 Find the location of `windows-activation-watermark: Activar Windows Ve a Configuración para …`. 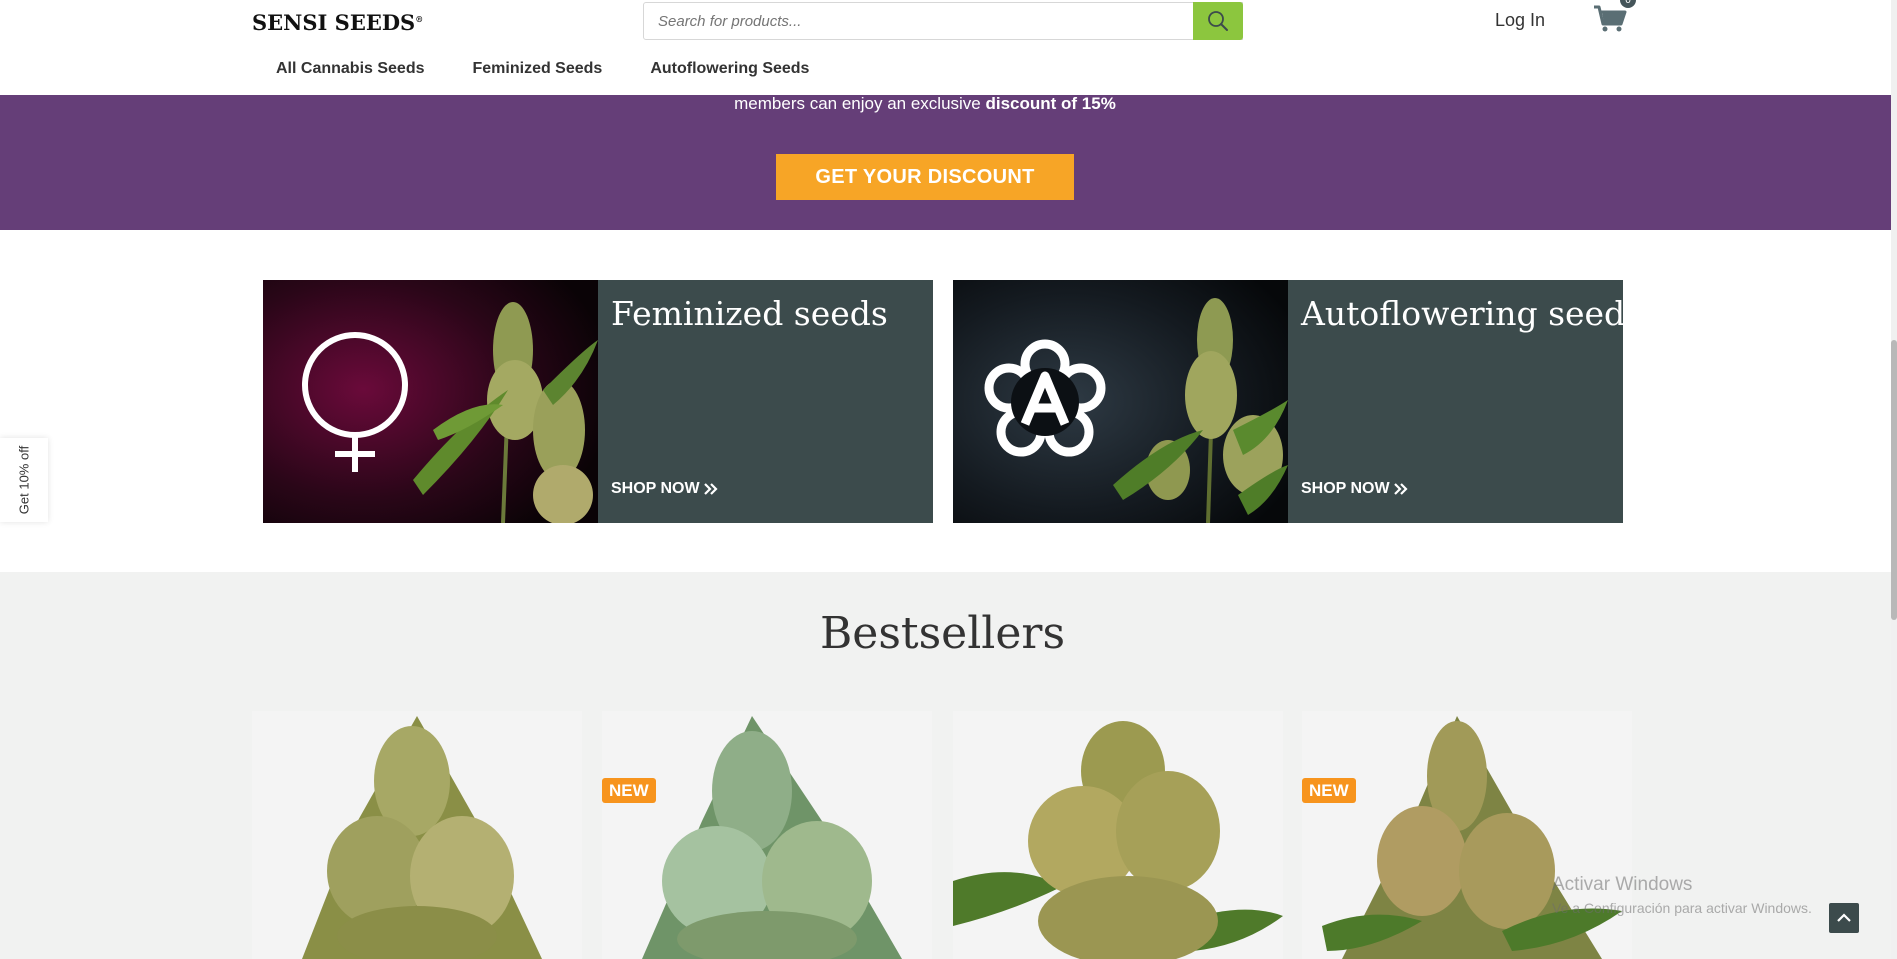

windows-activation-watermark: Activar Windows Ve a Configuración para … is located at coordinates (1682, 895).